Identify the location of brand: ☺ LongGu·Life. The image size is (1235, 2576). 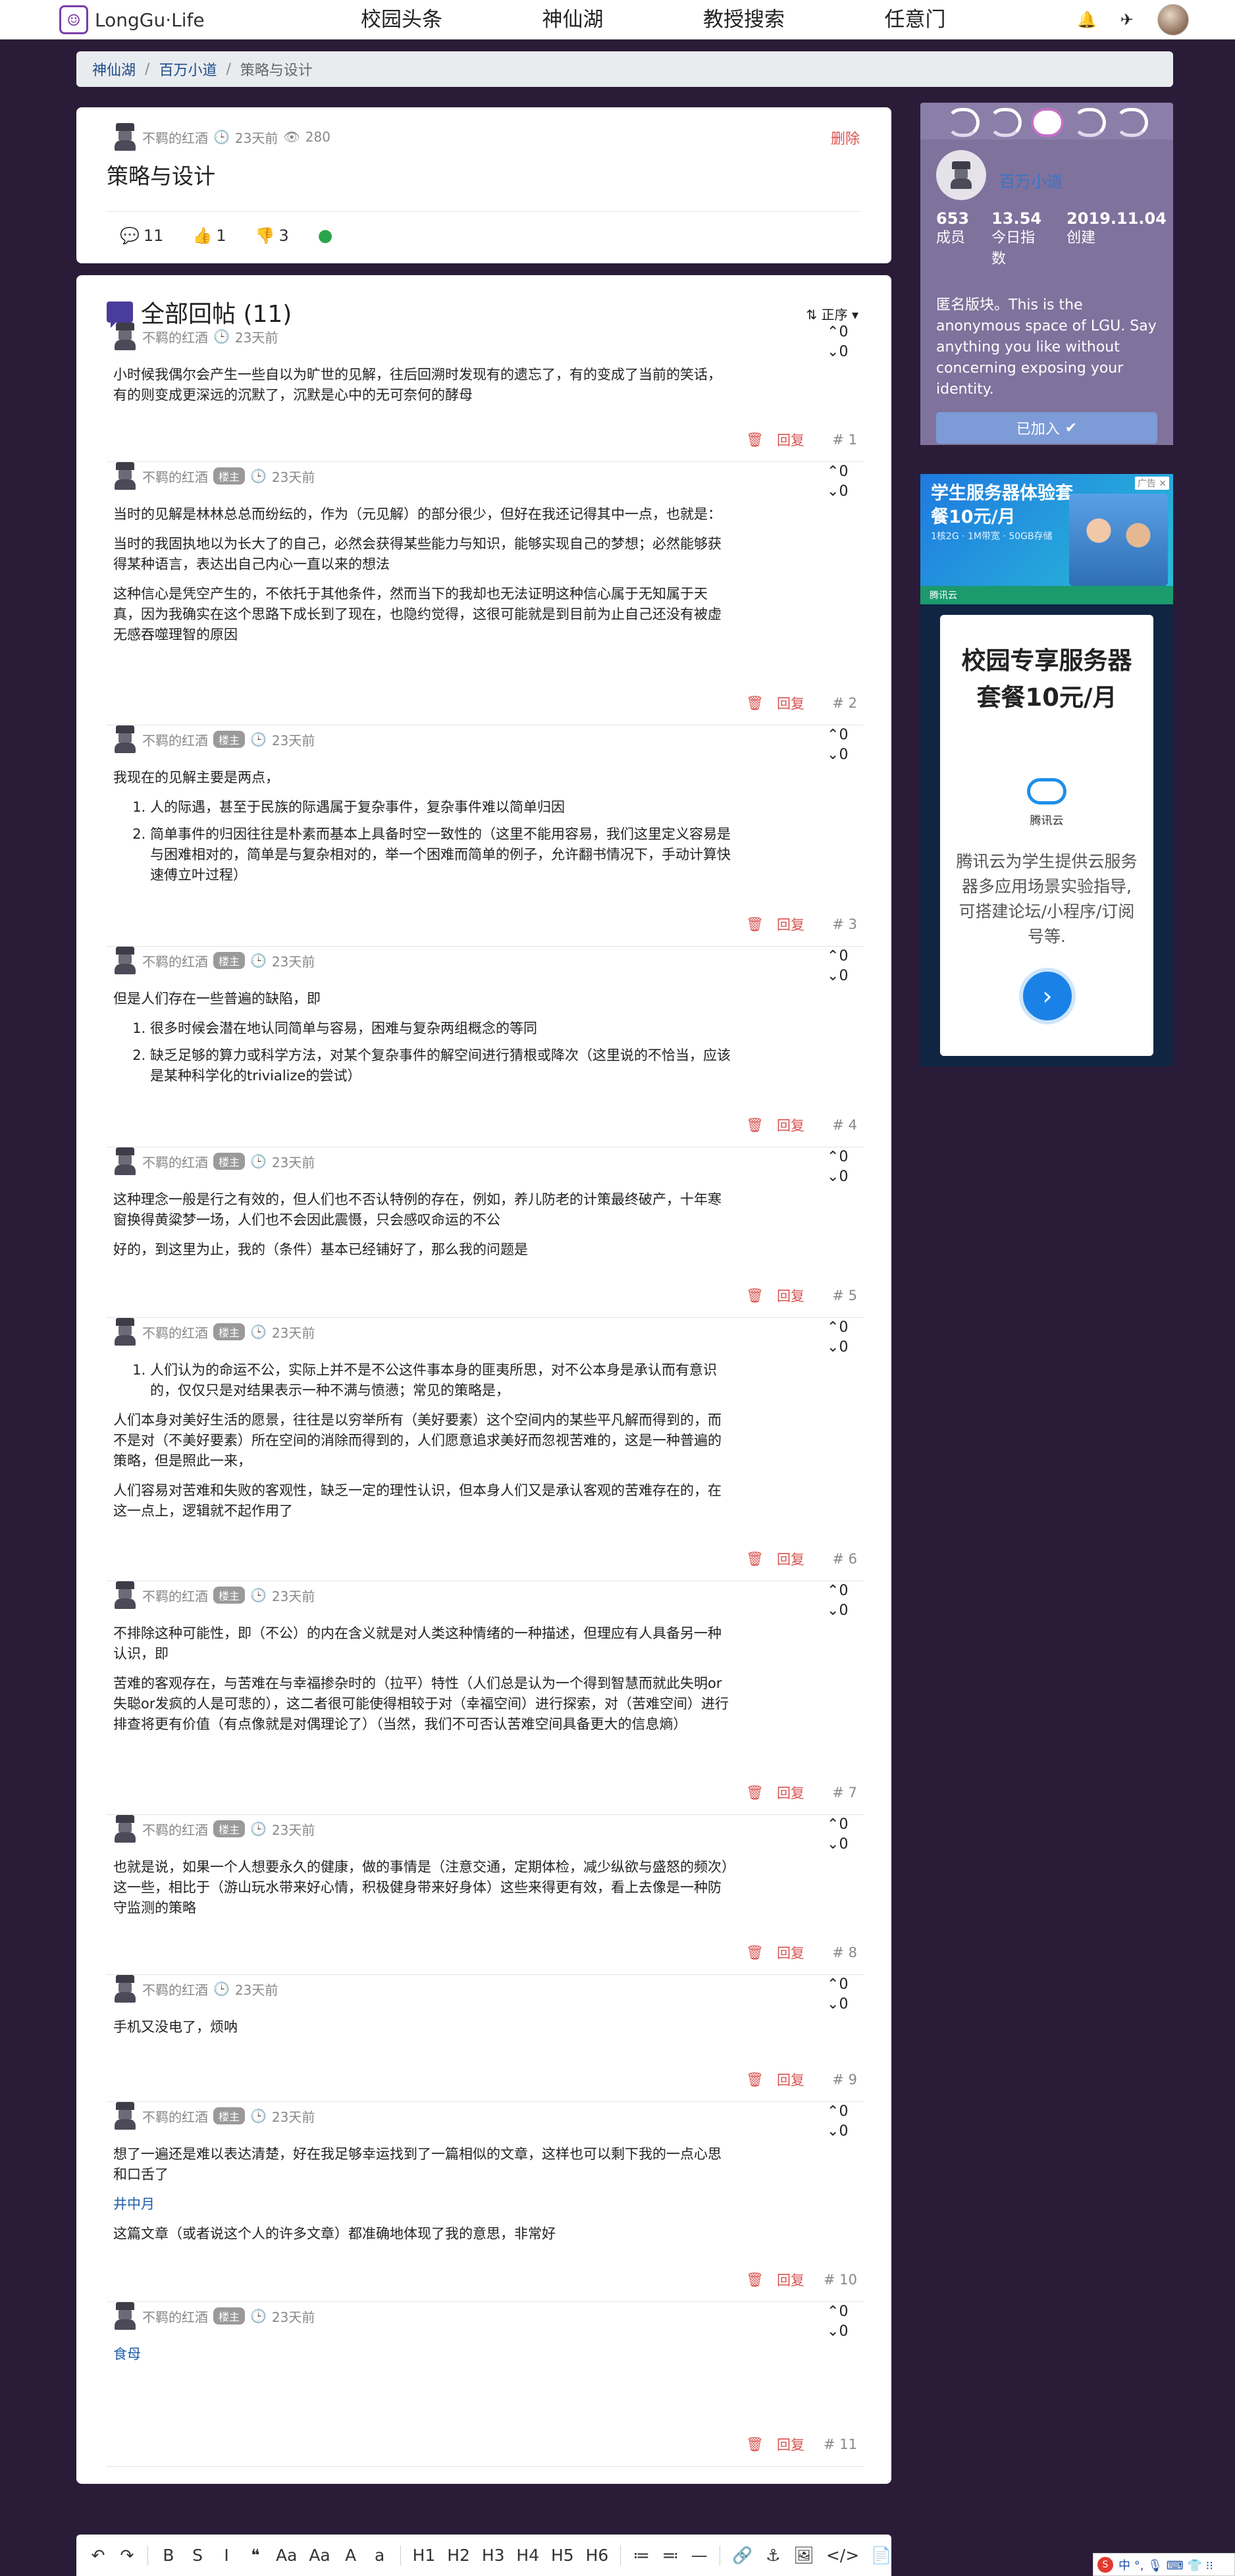
(132, 19).